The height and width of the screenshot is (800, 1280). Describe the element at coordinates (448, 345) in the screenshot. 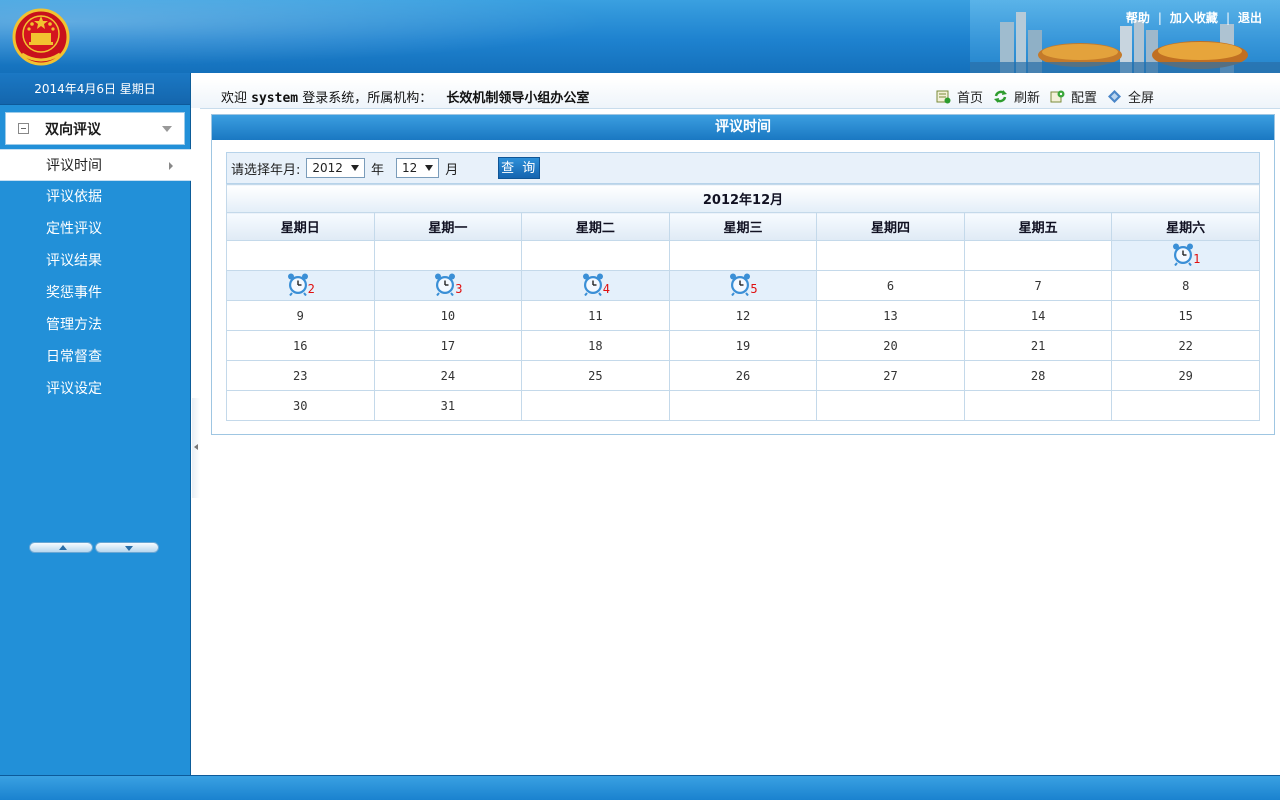

I see `calendar-day: 17` at that location.